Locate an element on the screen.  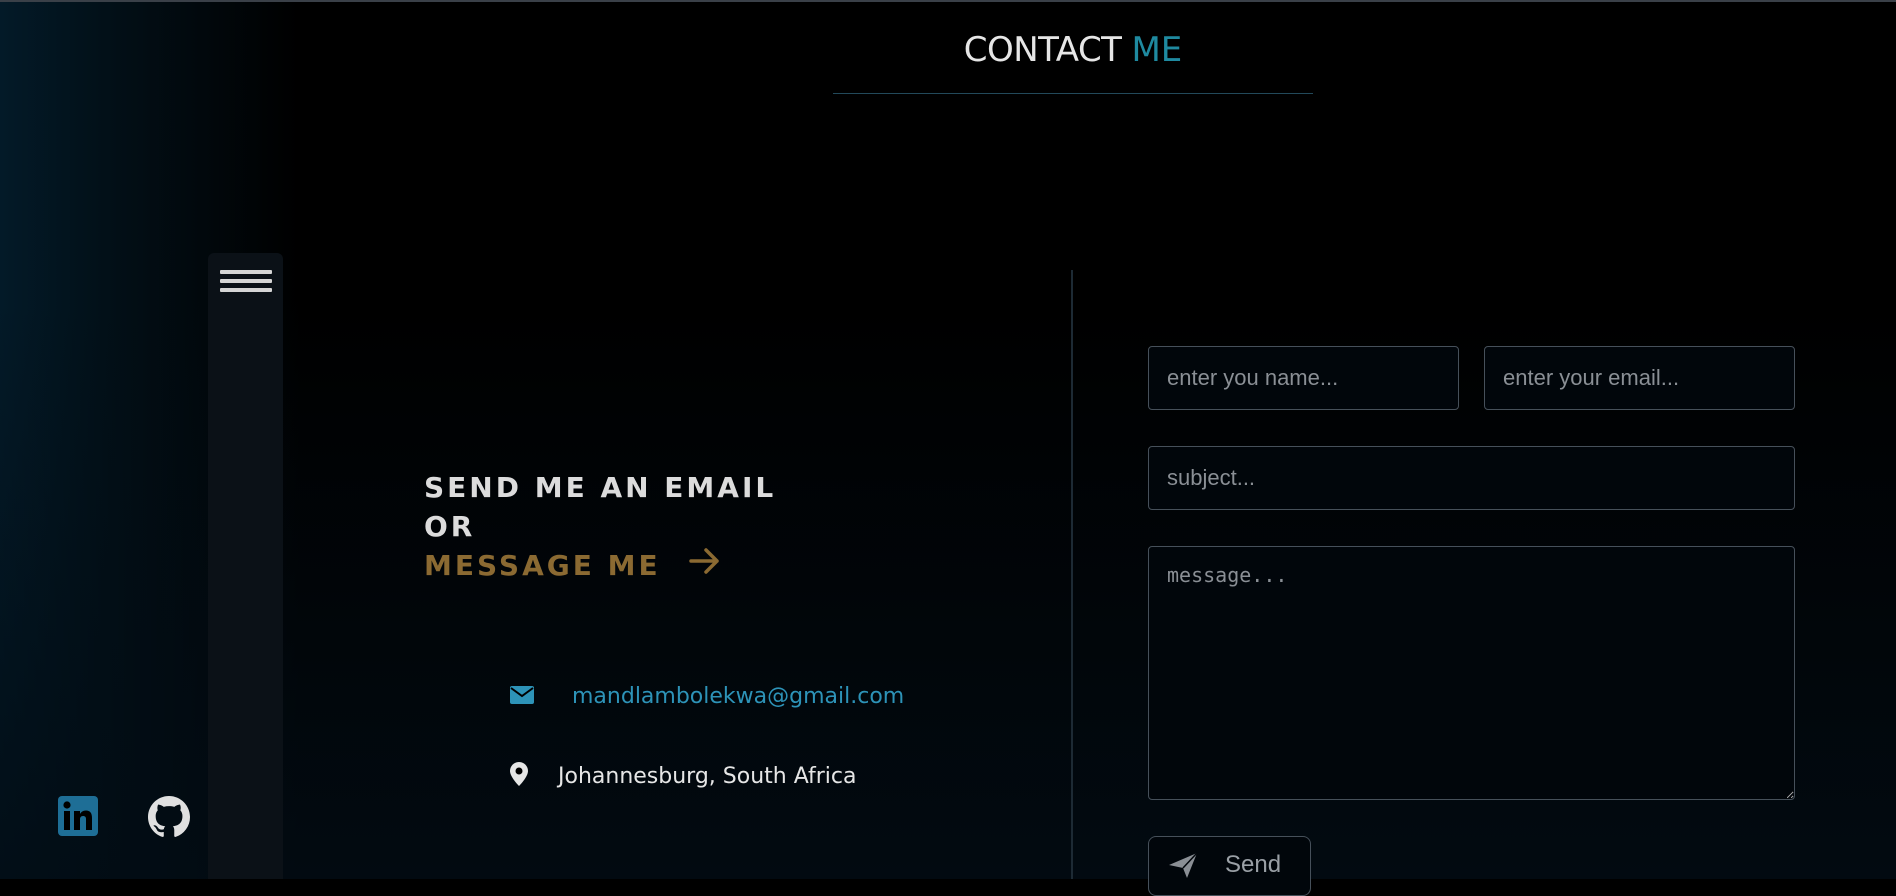
page-title-main: CONTACT is located at coordinates (1042, 50).